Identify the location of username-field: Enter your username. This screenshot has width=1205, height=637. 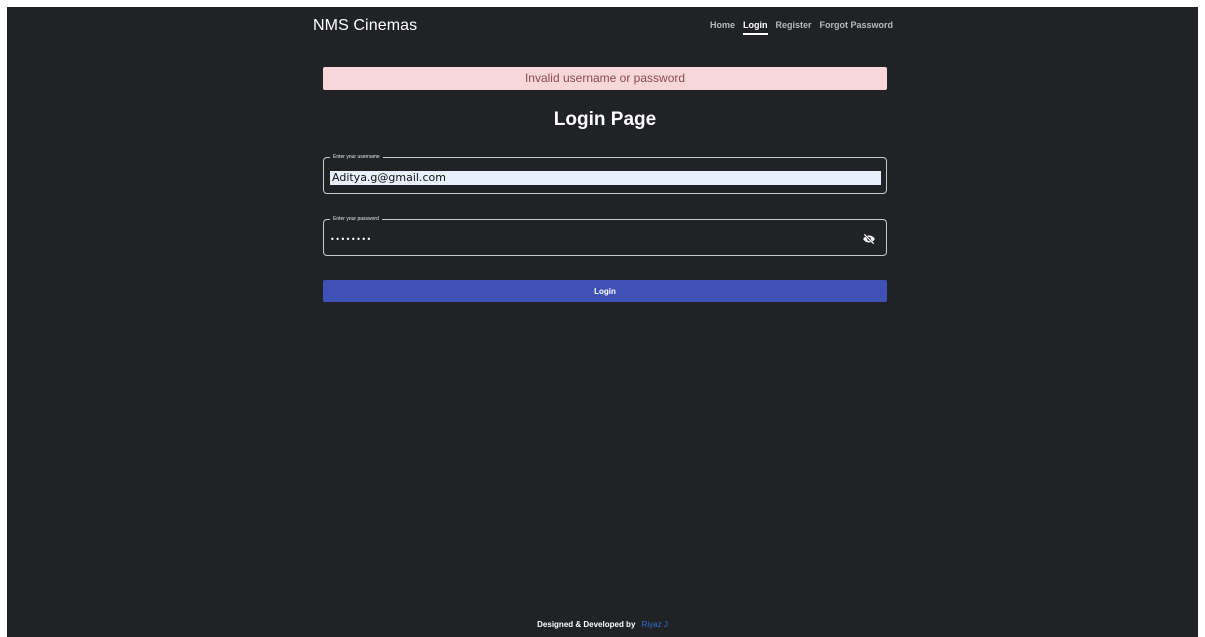
(605, 173).